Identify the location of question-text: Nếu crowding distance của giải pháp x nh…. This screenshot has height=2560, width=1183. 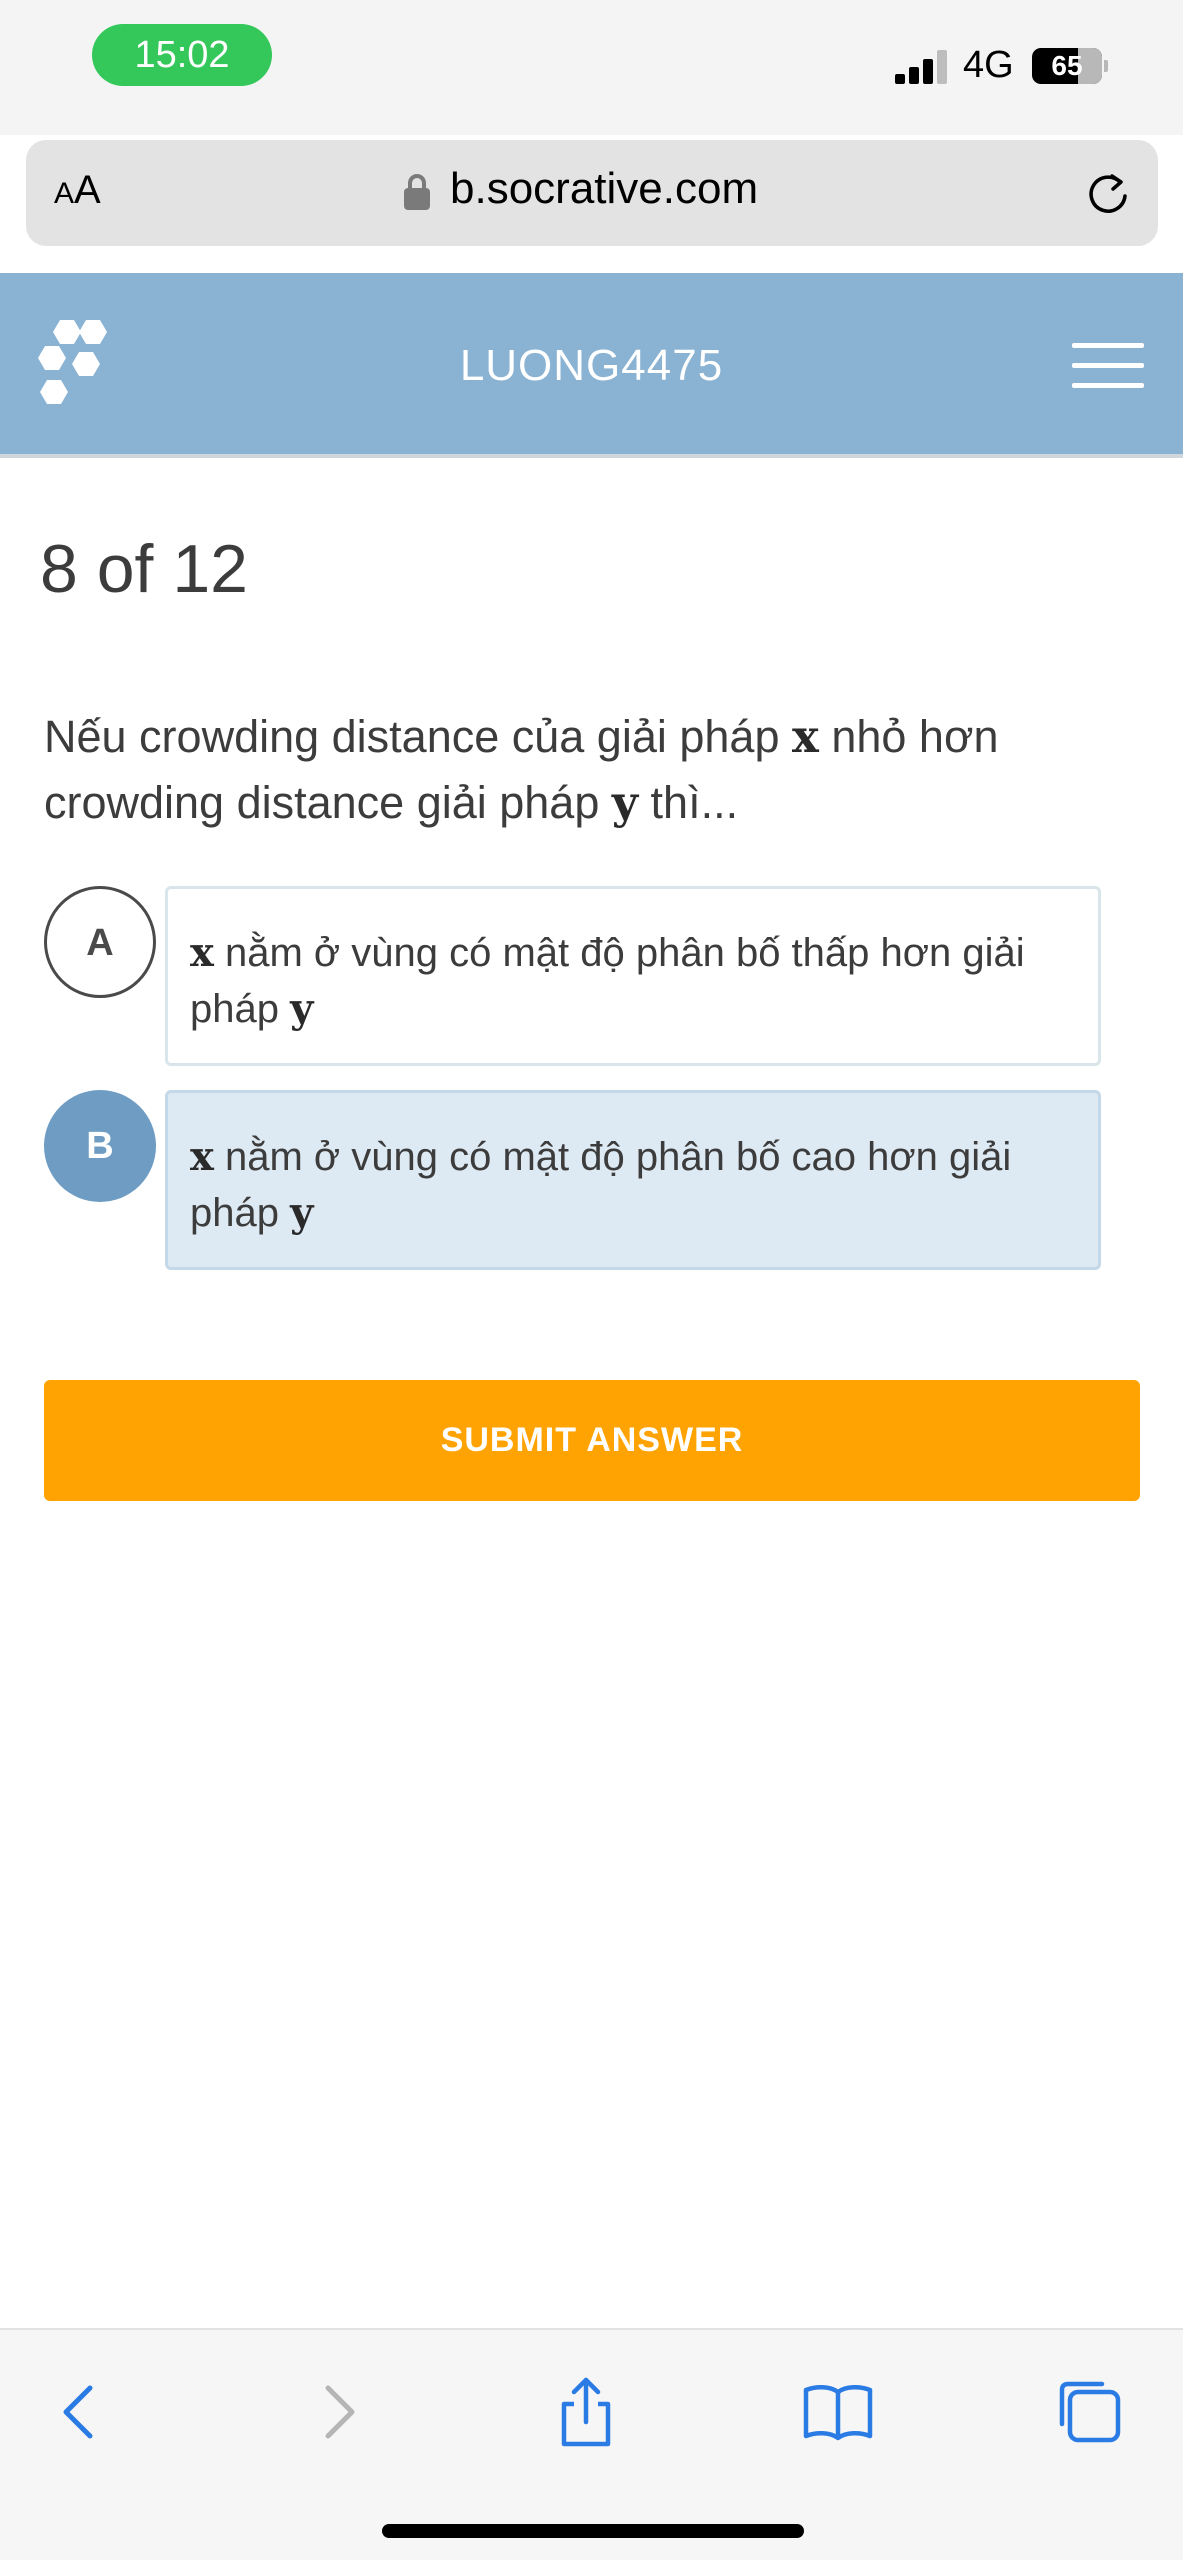
(521, 769).